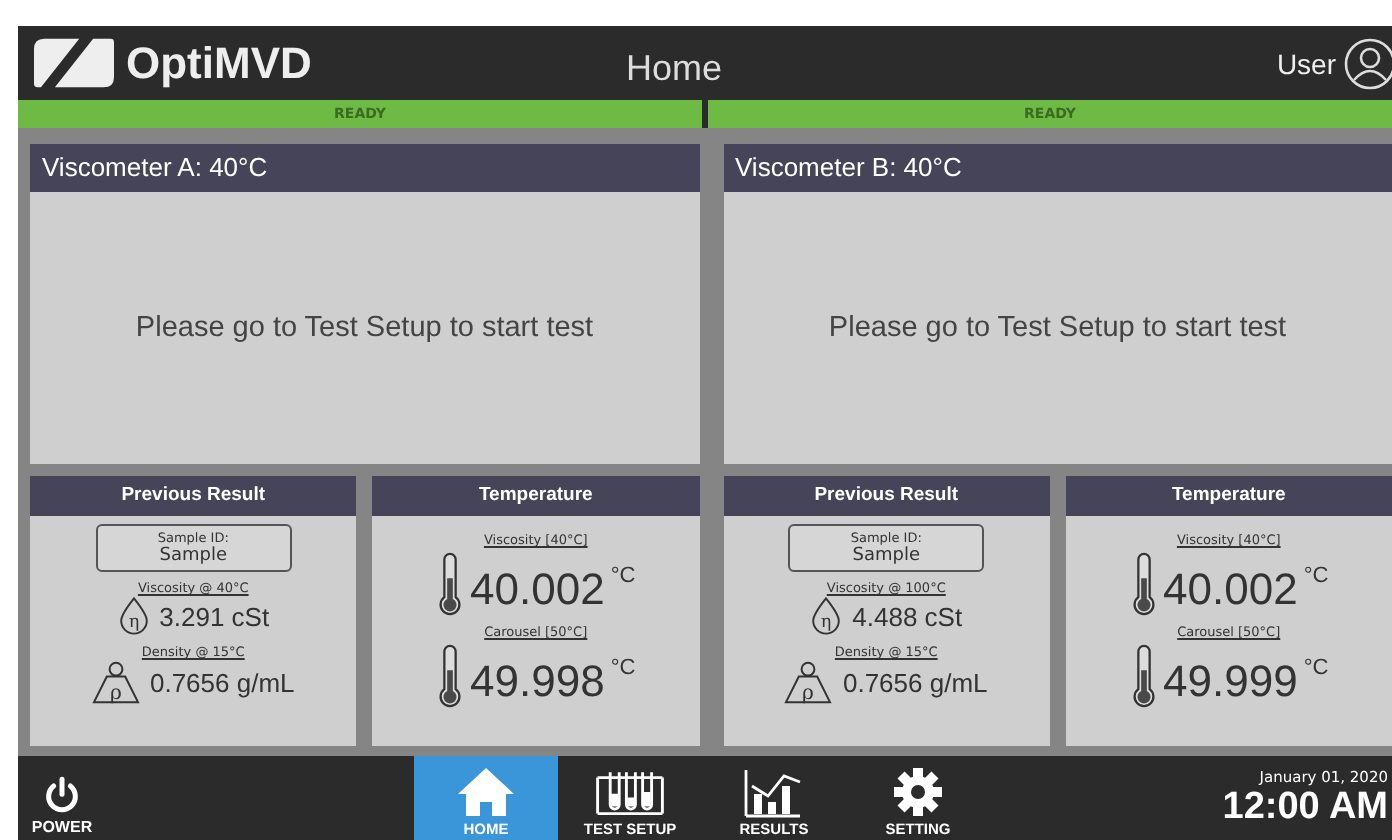 The width and height of the screenshot is (1392, 840). What do you see at coordinates (537, 682) in the screenshot?
I see `temperature-value: 49.998` at bounding box center [537, 682].